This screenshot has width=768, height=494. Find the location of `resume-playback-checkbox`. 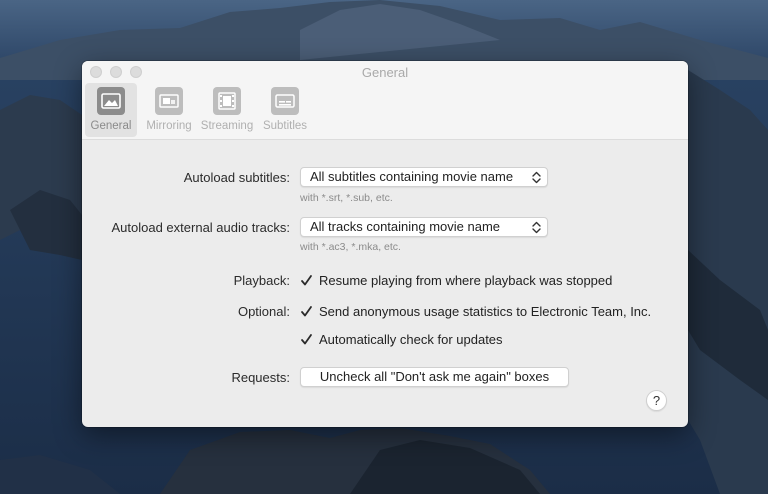

resume-playback-checkbox is located at coordinates (306, 280).